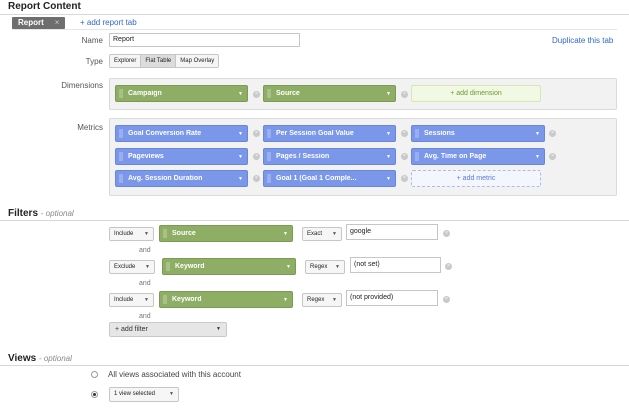  I want to click on metric-chip: Sessions ▼, so click(478, 133).